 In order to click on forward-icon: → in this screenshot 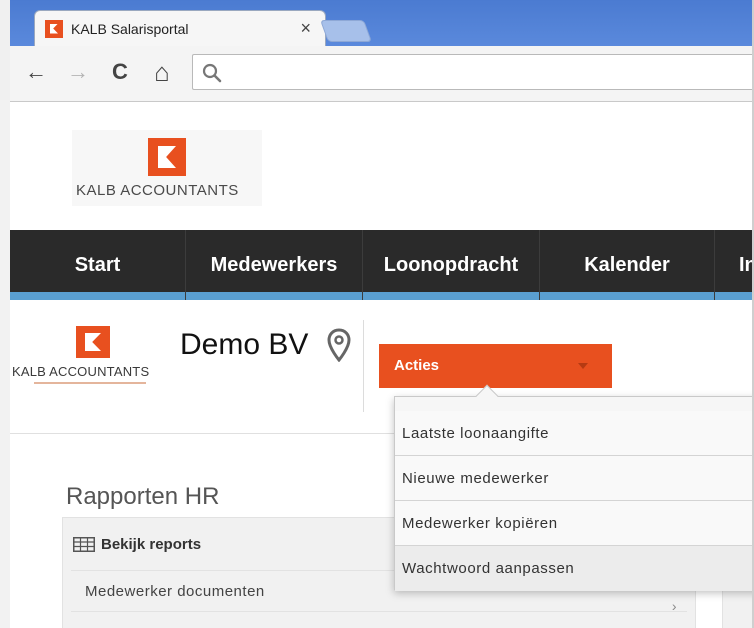, I will do `click(78, 72)`.